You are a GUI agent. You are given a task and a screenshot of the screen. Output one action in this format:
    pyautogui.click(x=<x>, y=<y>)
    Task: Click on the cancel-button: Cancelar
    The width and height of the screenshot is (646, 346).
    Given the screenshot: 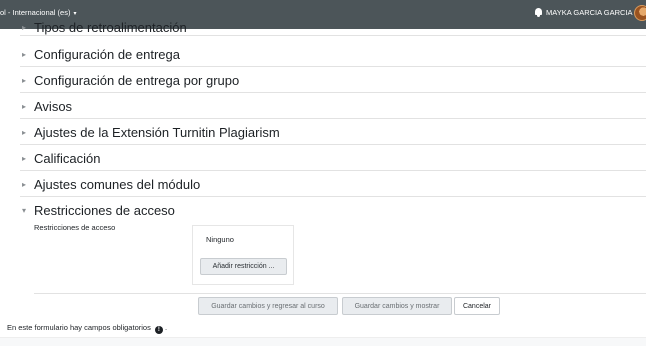 What is the action you would take?
    pyautogui.click(x=477, y=306)
    